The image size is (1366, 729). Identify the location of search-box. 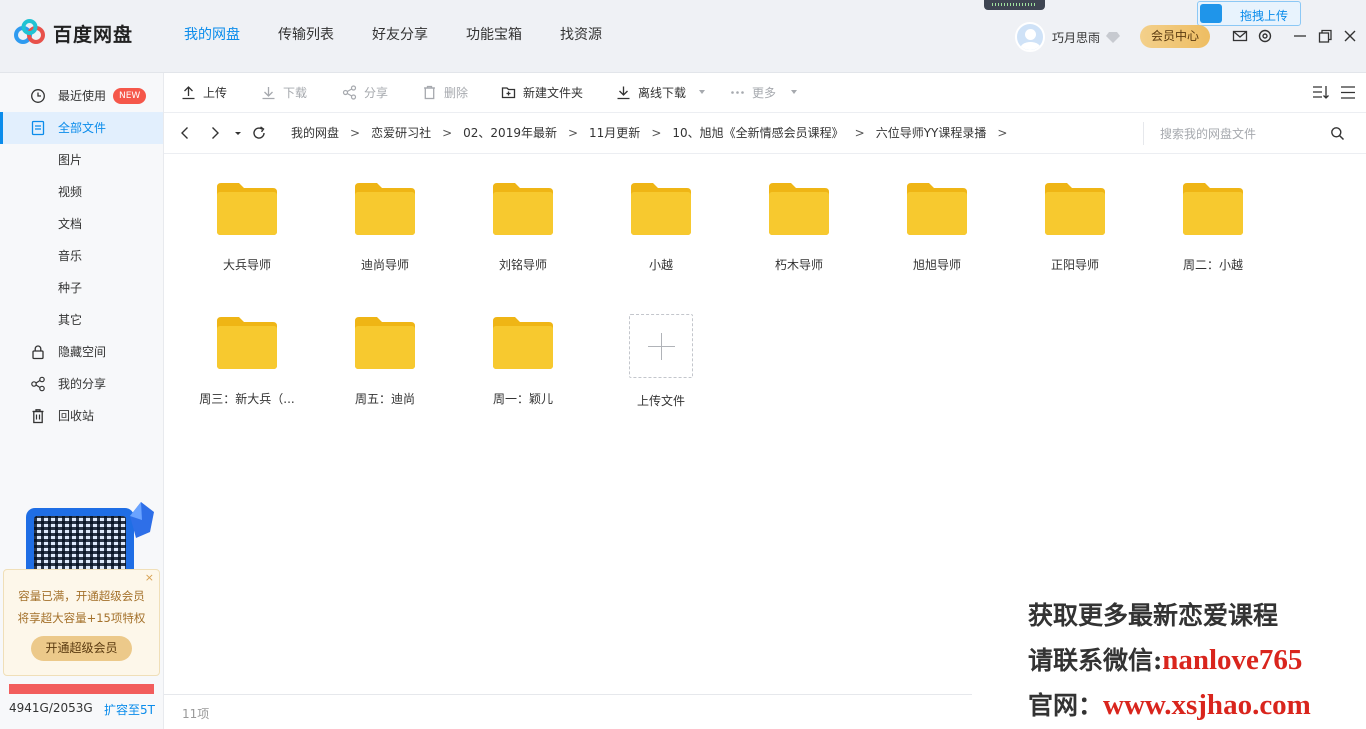
(1253, 133).